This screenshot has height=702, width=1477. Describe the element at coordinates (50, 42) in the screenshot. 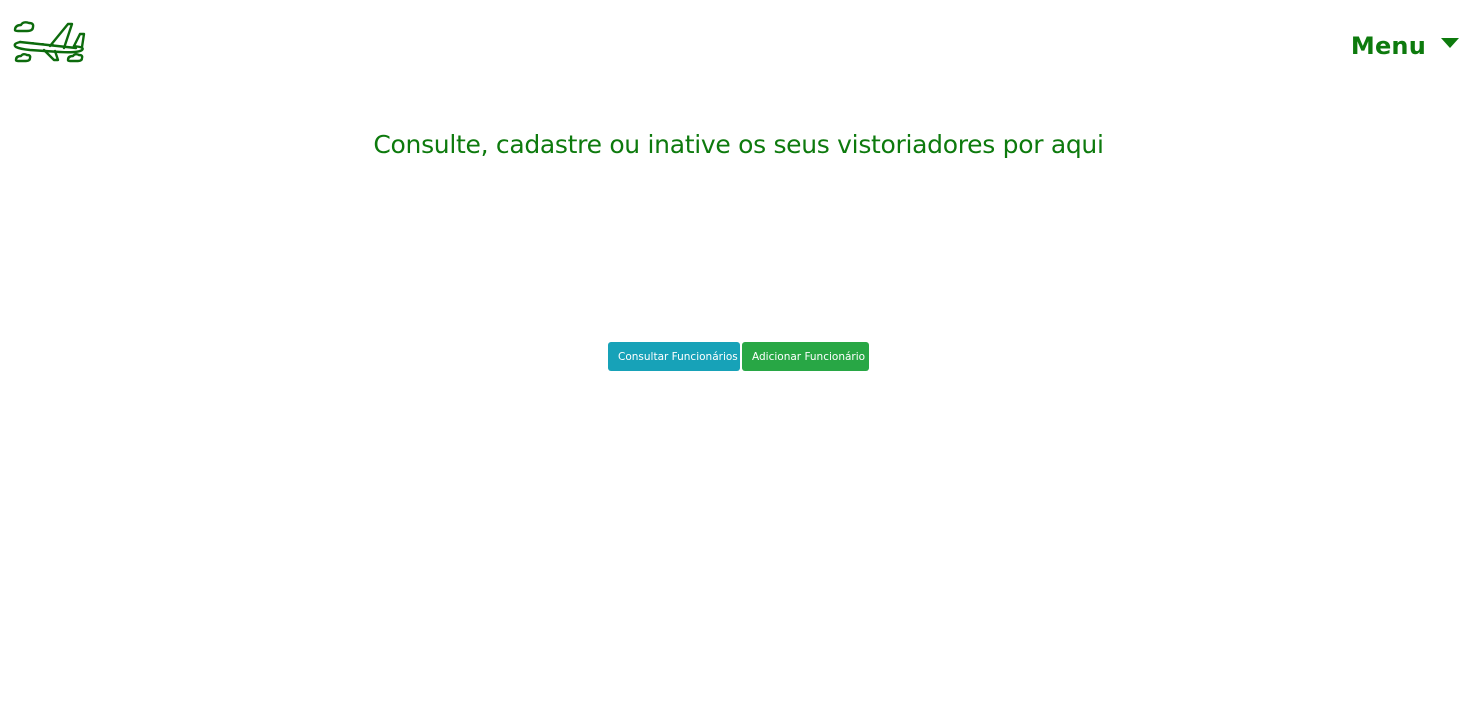

I see `airplane-logo-icon` at that location.